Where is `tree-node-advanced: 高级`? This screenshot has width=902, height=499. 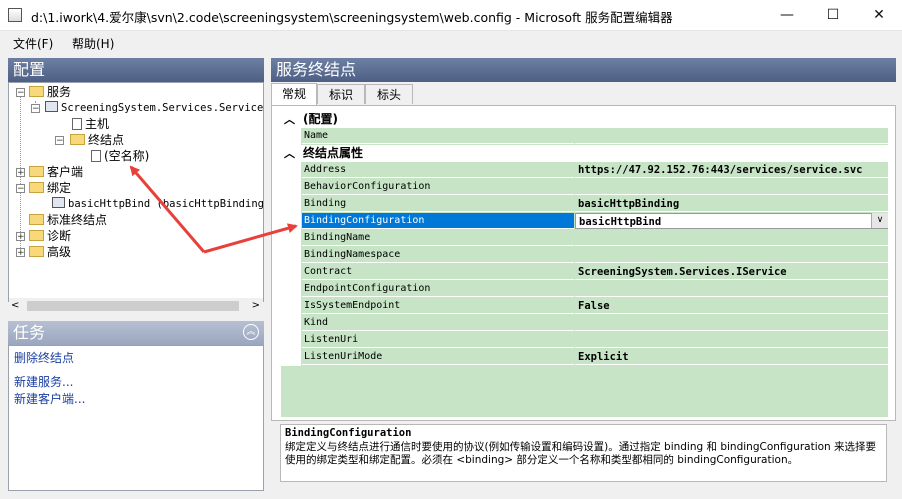 tree-node-advanced: 高级 is located at coordinates (50, 252).